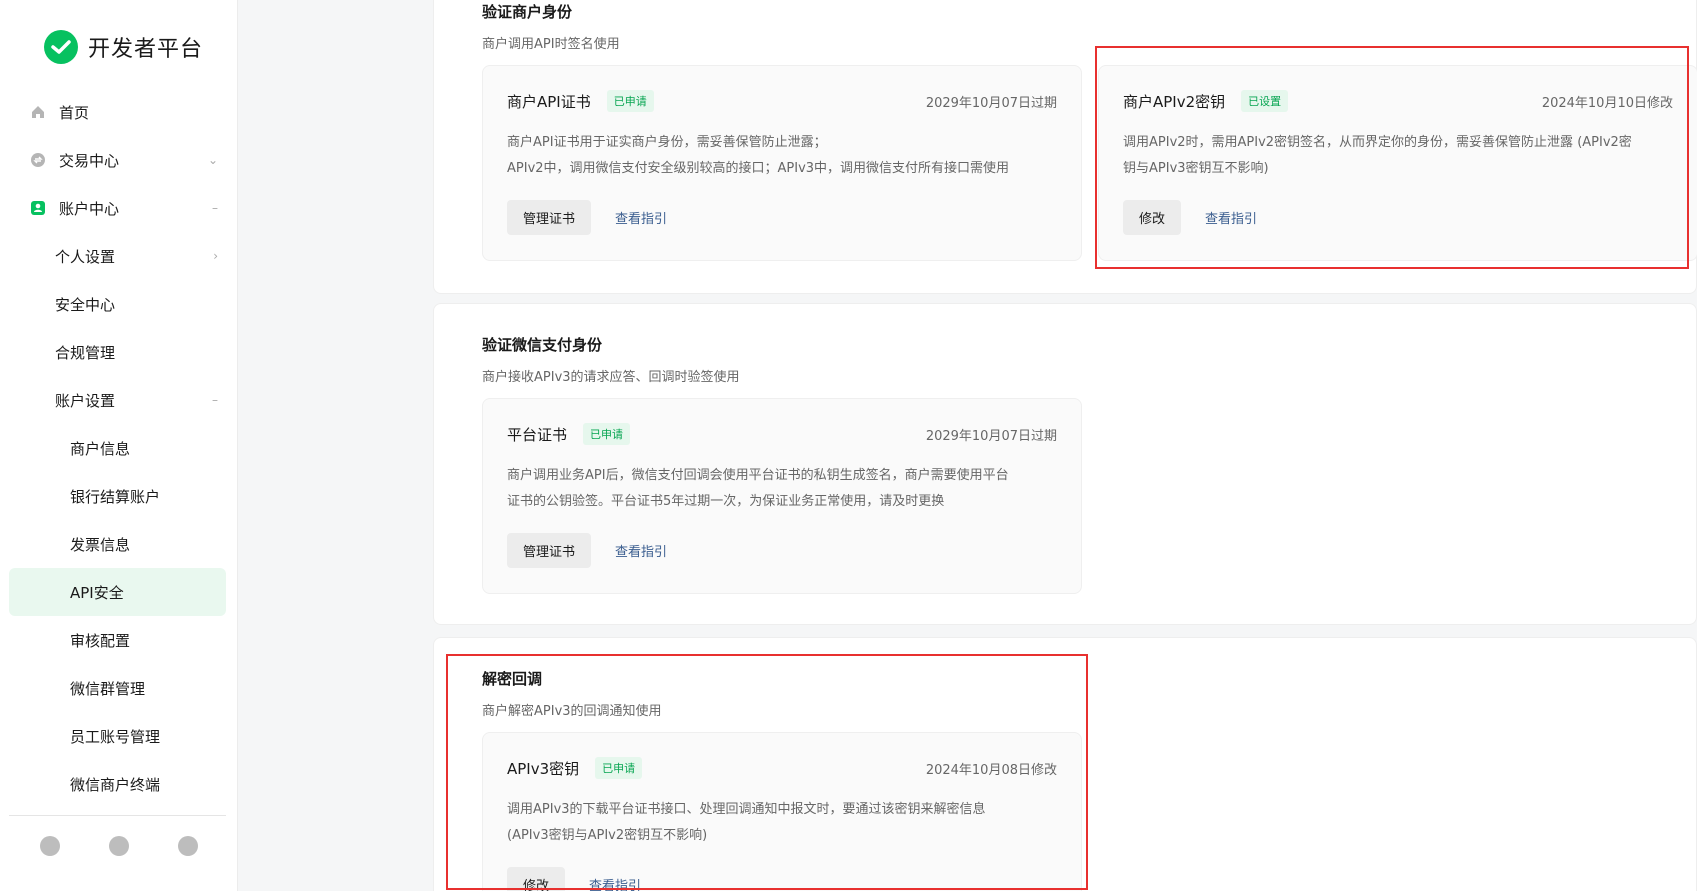  I want to click on sidebar-item-label: 微信商户终端, so click(115, 784).